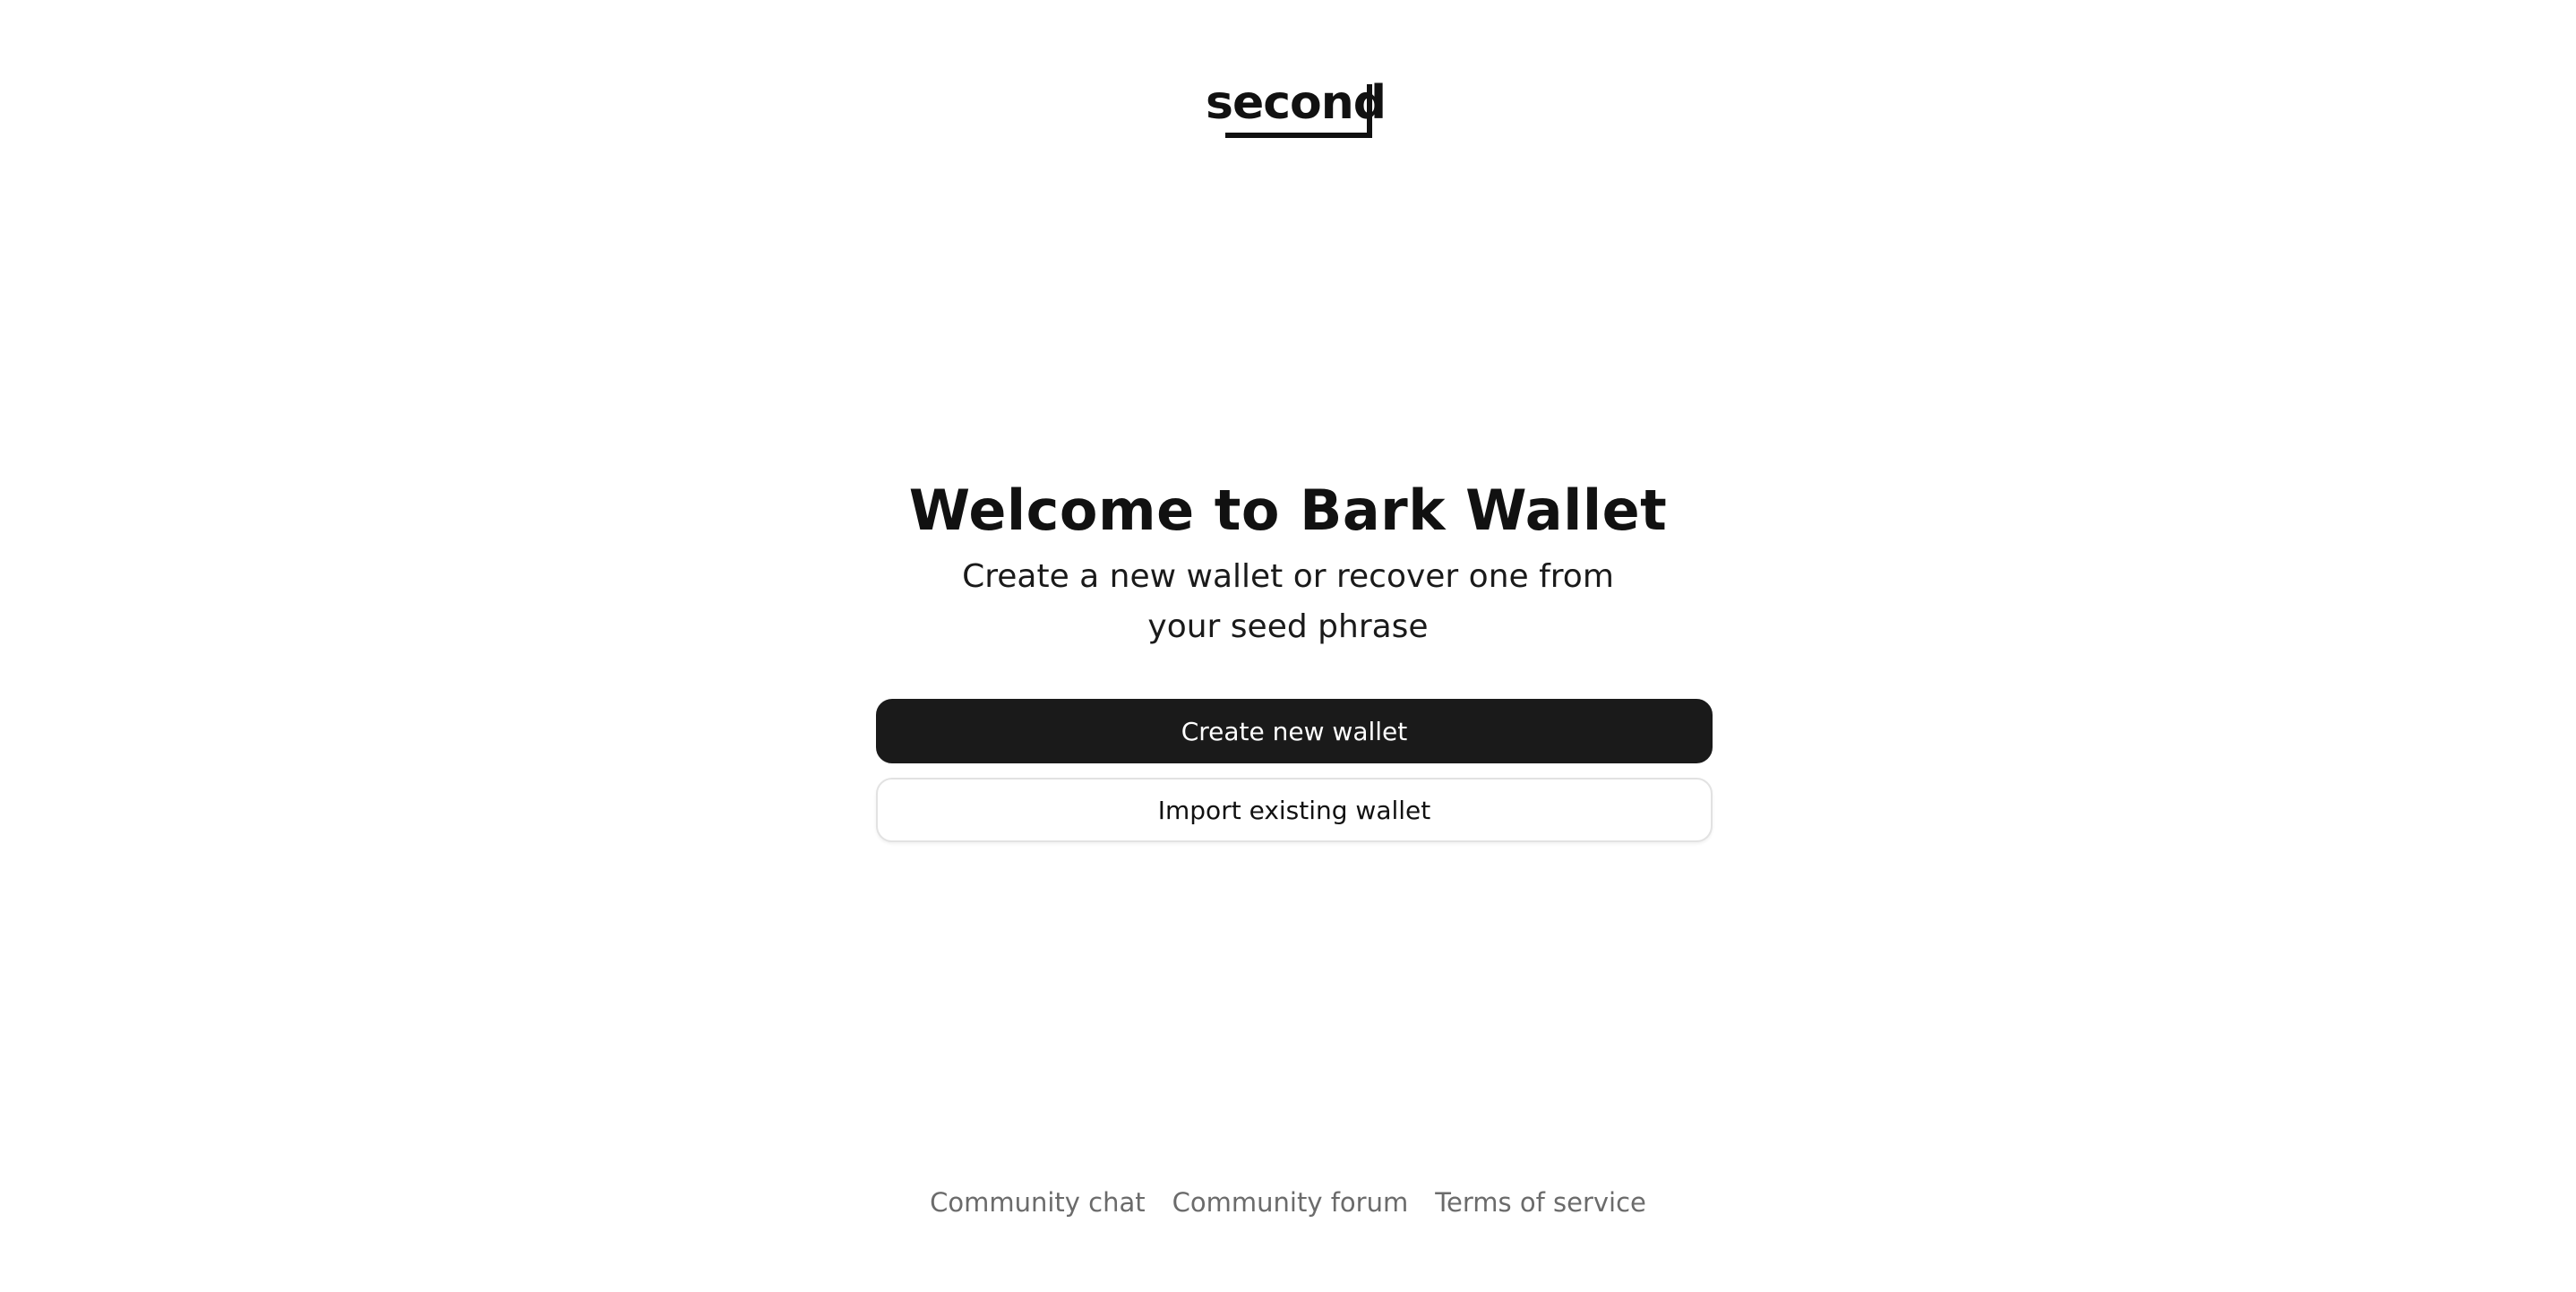 The image size is (2576, 1292). I want to click on second-logo: second, so click(1296, 111).